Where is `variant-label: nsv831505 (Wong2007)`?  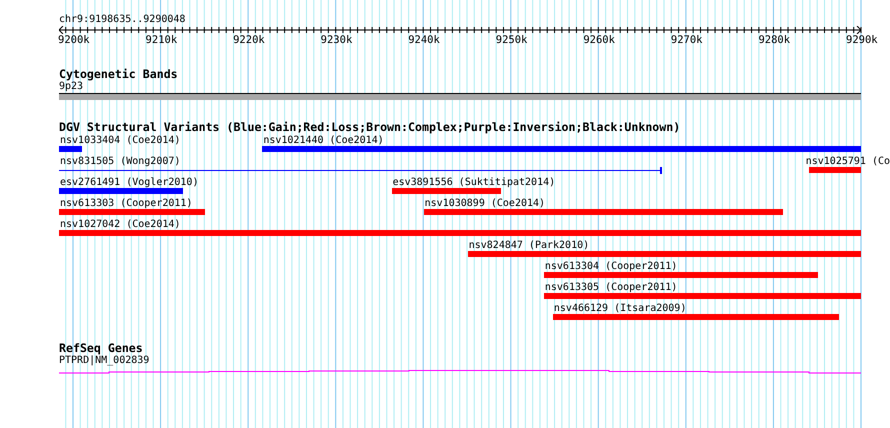
variant-label: nsv831505 (Wong2007) is located at coordinates (120, 161).